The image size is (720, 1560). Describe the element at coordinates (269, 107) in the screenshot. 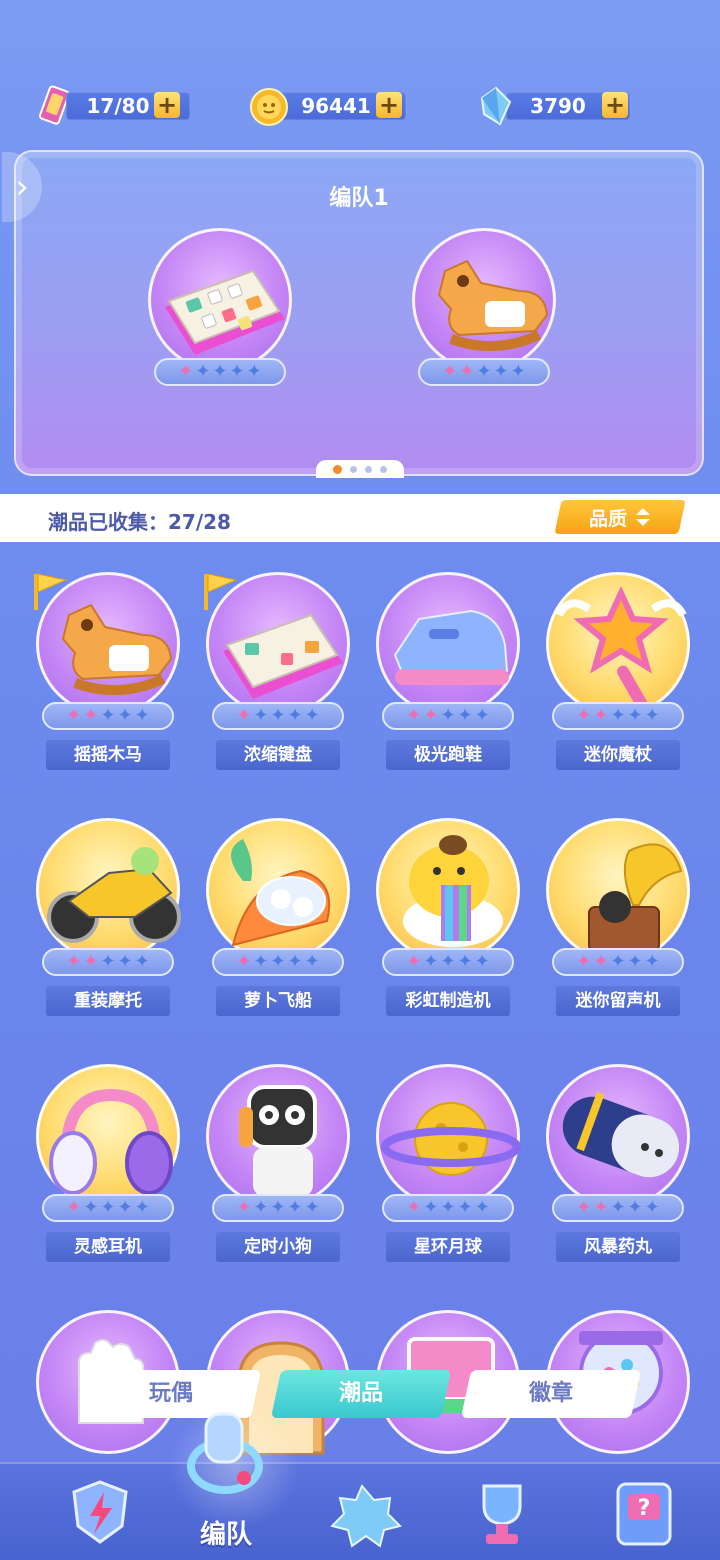

I see `coin-icon` at that location.